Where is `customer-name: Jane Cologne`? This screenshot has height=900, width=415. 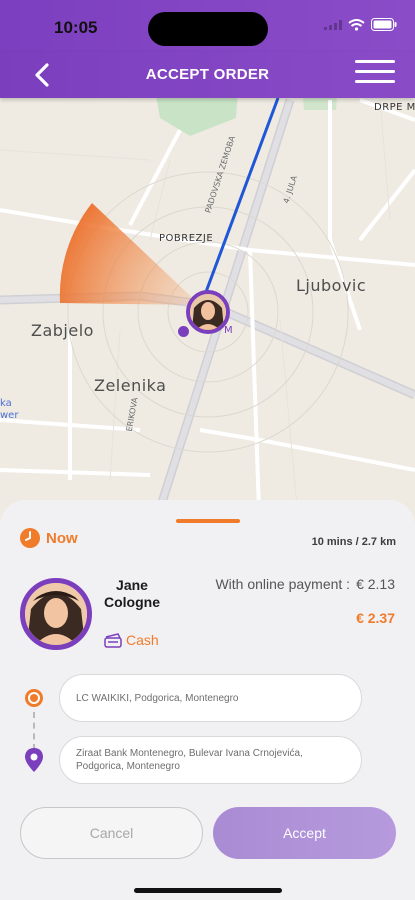
customer-name: Jane Cologne is located at coordinates (132, 594).